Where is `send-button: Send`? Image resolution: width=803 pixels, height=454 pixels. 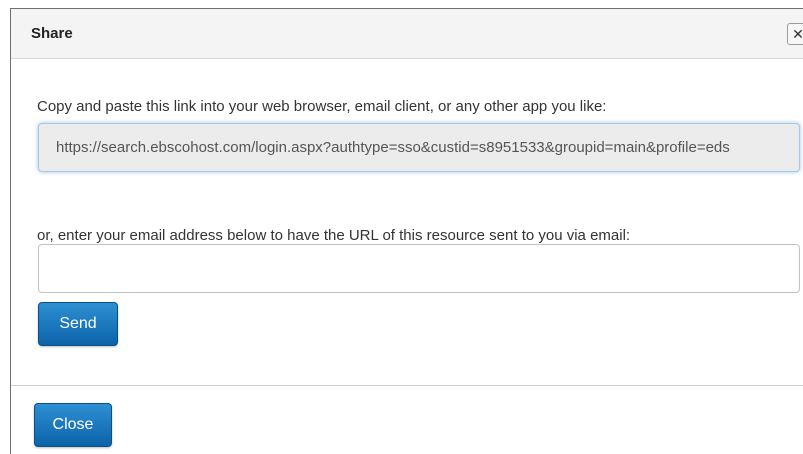
send-button: Send is located at coordinates (78, 324).